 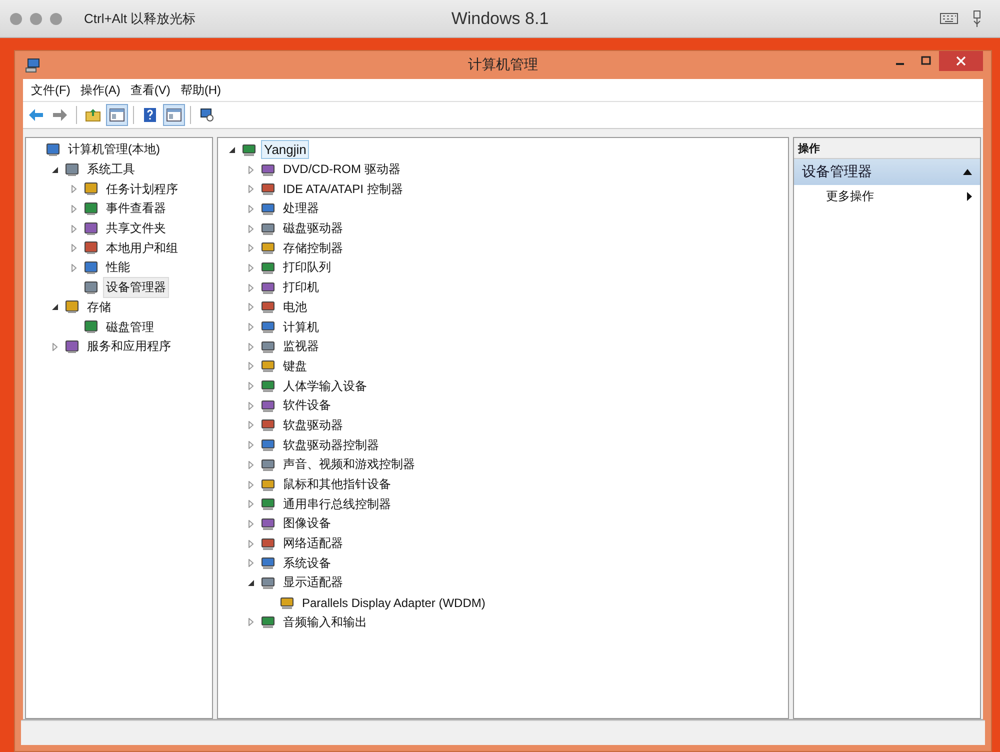 I want to click on tree-item: 设备管理器, so click(x=136, y=287).